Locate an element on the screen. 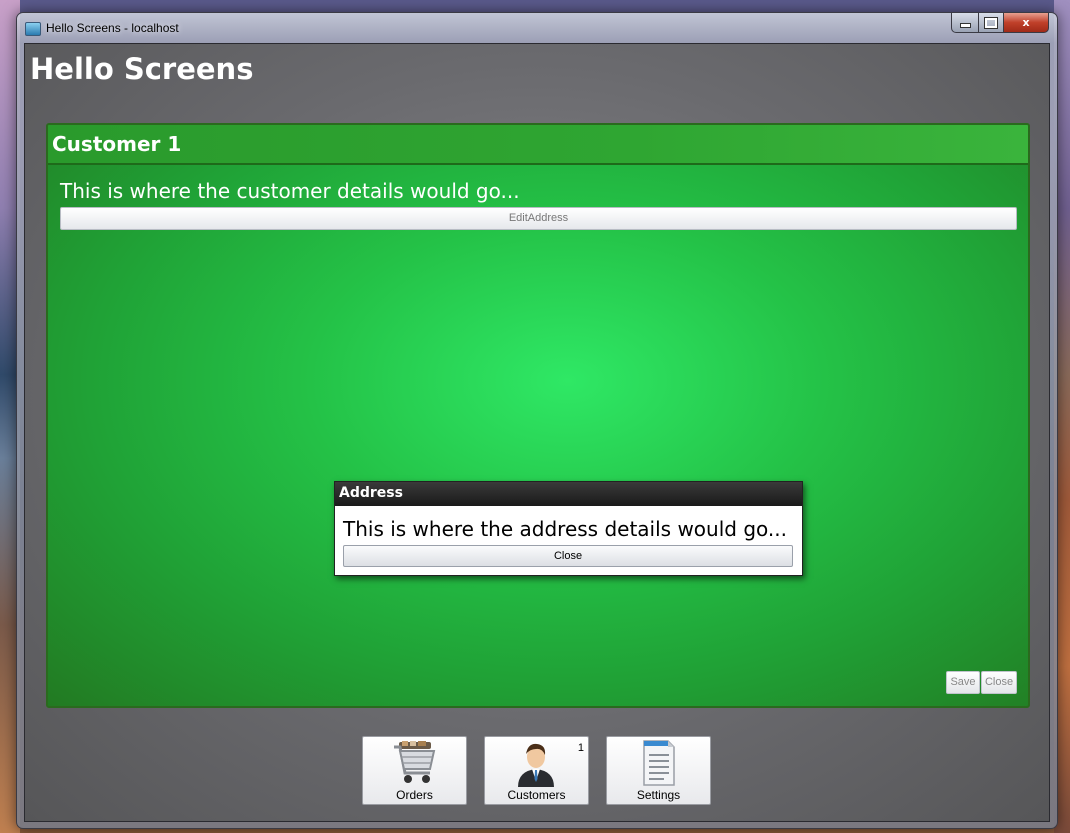 The height and width of the screenshot is (833, 1070). app-title: Hello Screens is located at coordinates (142, 69).